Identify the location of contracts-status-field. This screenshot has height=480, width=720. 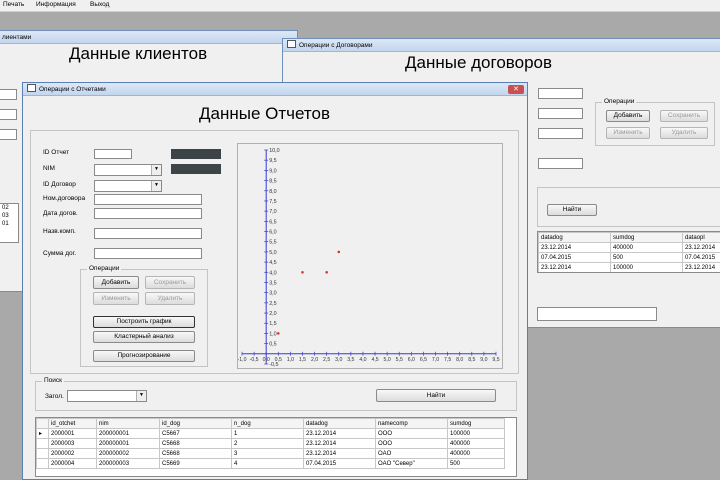
(597, 314).